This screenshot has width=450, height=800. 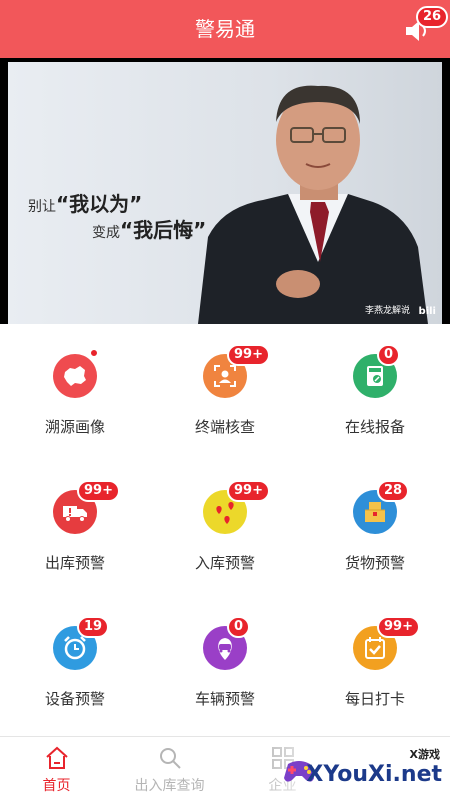 What do you see at coordinates (374, 563) in the screenshot?
I see `grid-item-label: 货物预警` at bounding box center [374, 563].